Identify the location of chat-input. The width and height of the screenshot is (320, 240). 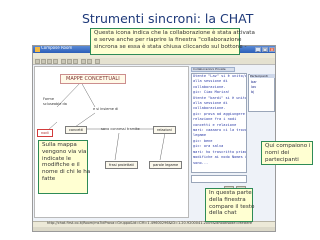
(219, 179).